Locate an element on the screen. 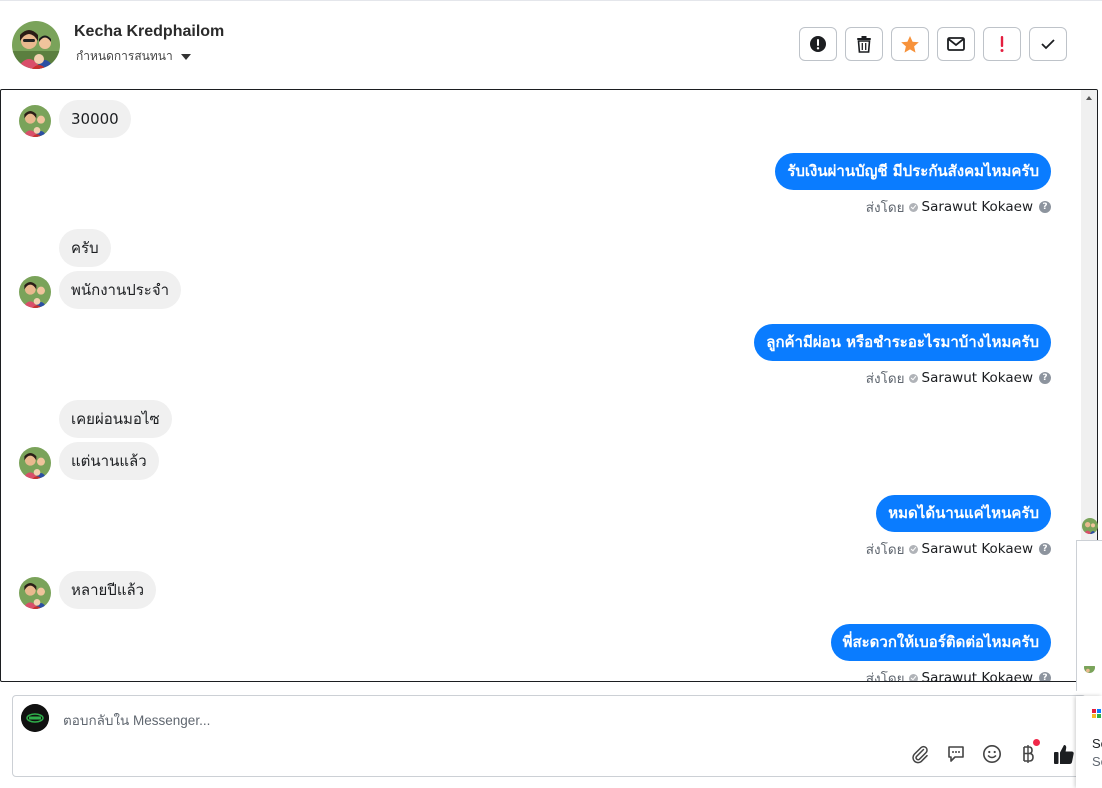 The height and width of the screenshot is (788, 1102). saved-replies-button is located at coordinates (956, 754).